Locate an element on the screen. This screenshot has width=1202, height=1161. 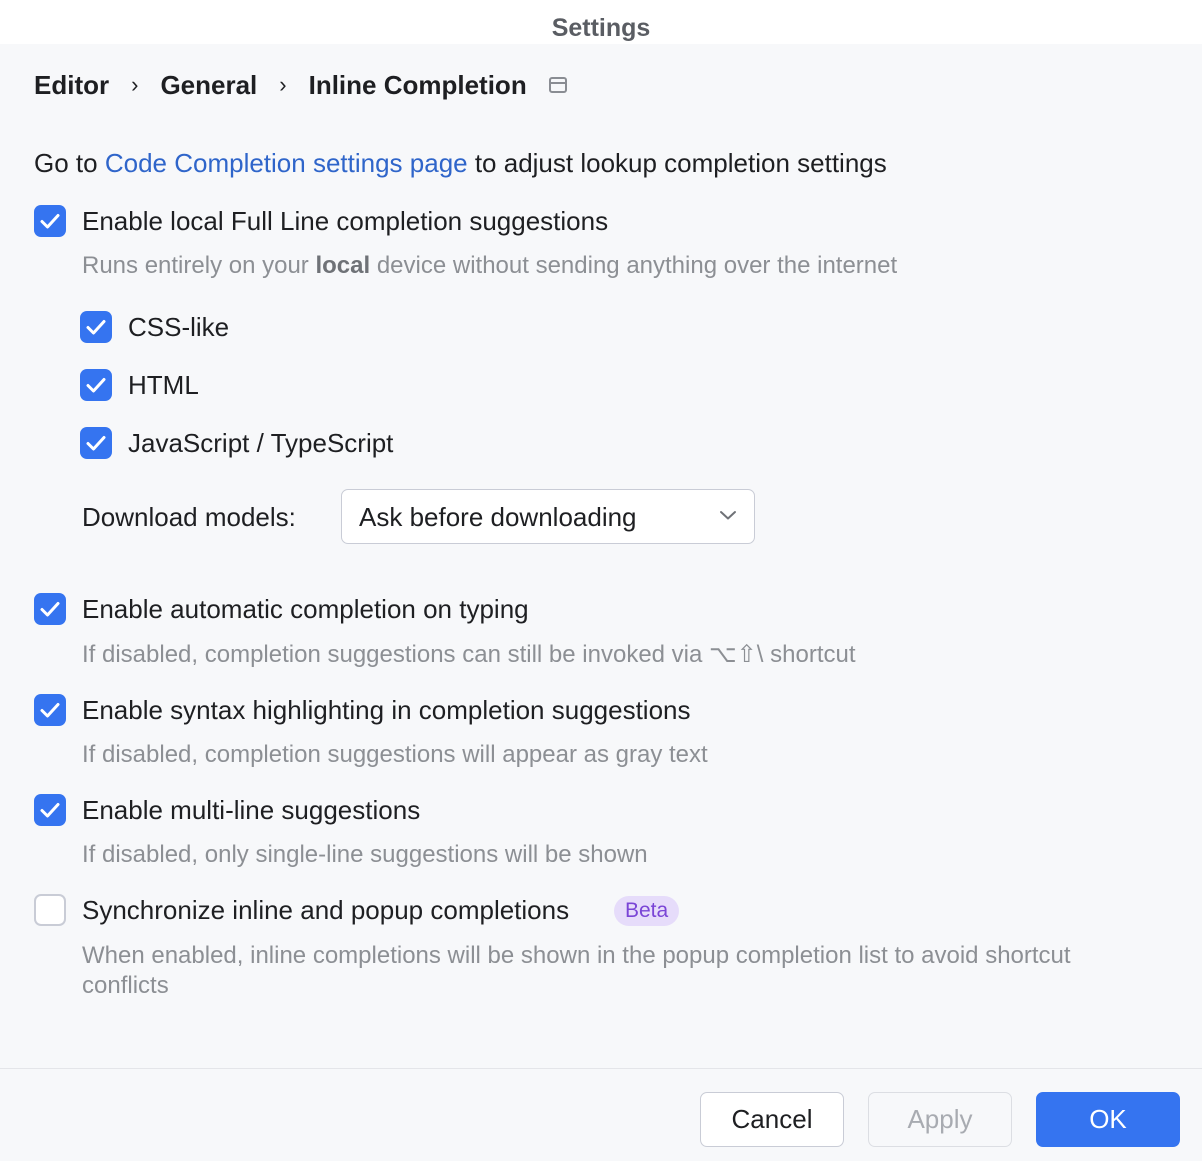
full-line-checkbox is located at coordinates (50, 221).